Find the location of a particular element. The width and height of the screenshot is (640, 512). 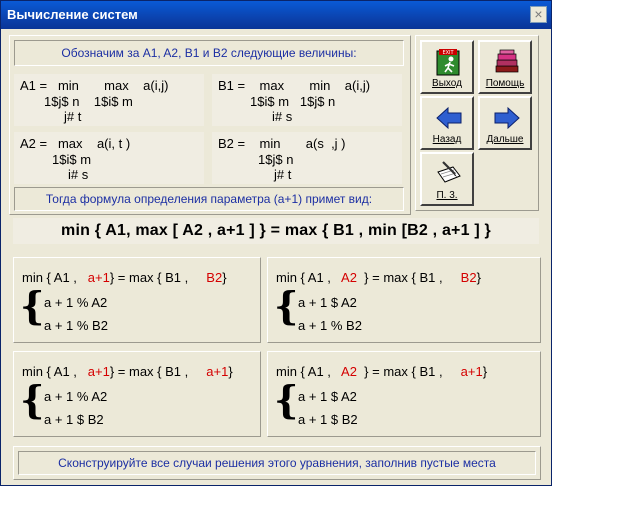

p3-button-label: П. 3. is located at coordinates (447, 195).